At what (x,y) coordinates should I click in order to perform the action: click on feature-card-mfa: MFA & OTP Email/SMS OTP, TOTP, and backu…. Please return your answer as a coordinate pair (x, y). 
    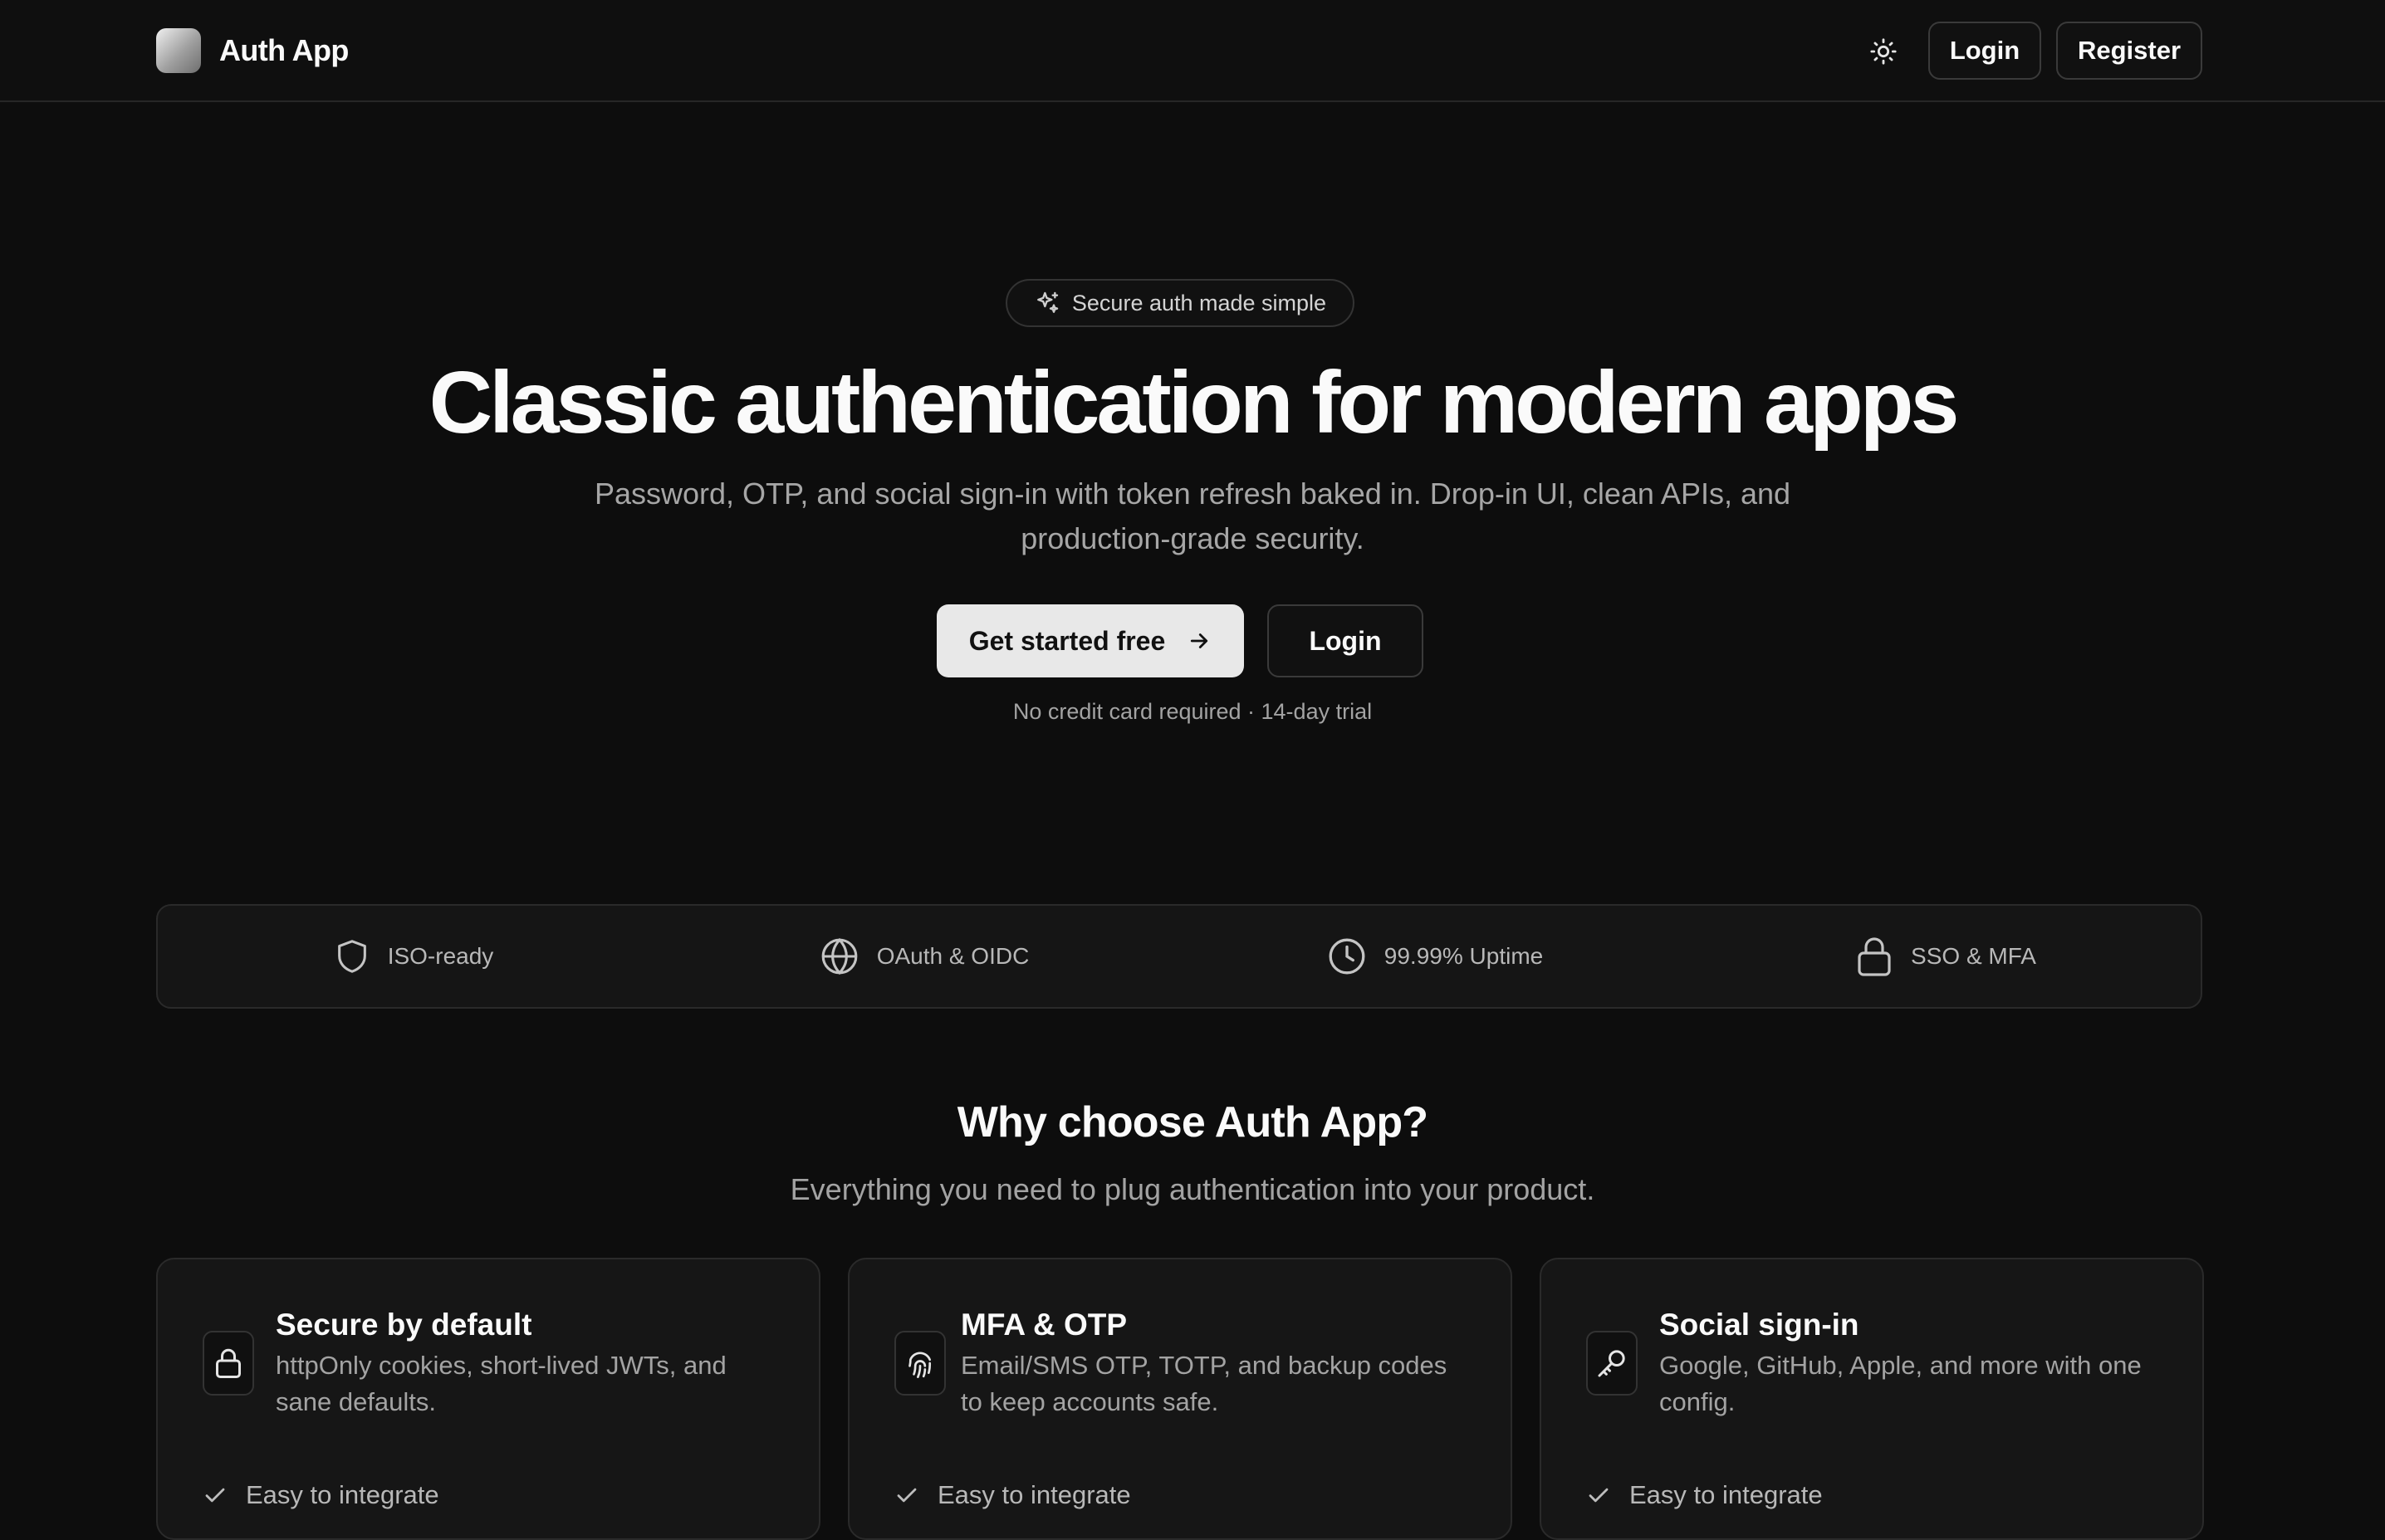
    Looking at the image, I should click on (1180, 1399).